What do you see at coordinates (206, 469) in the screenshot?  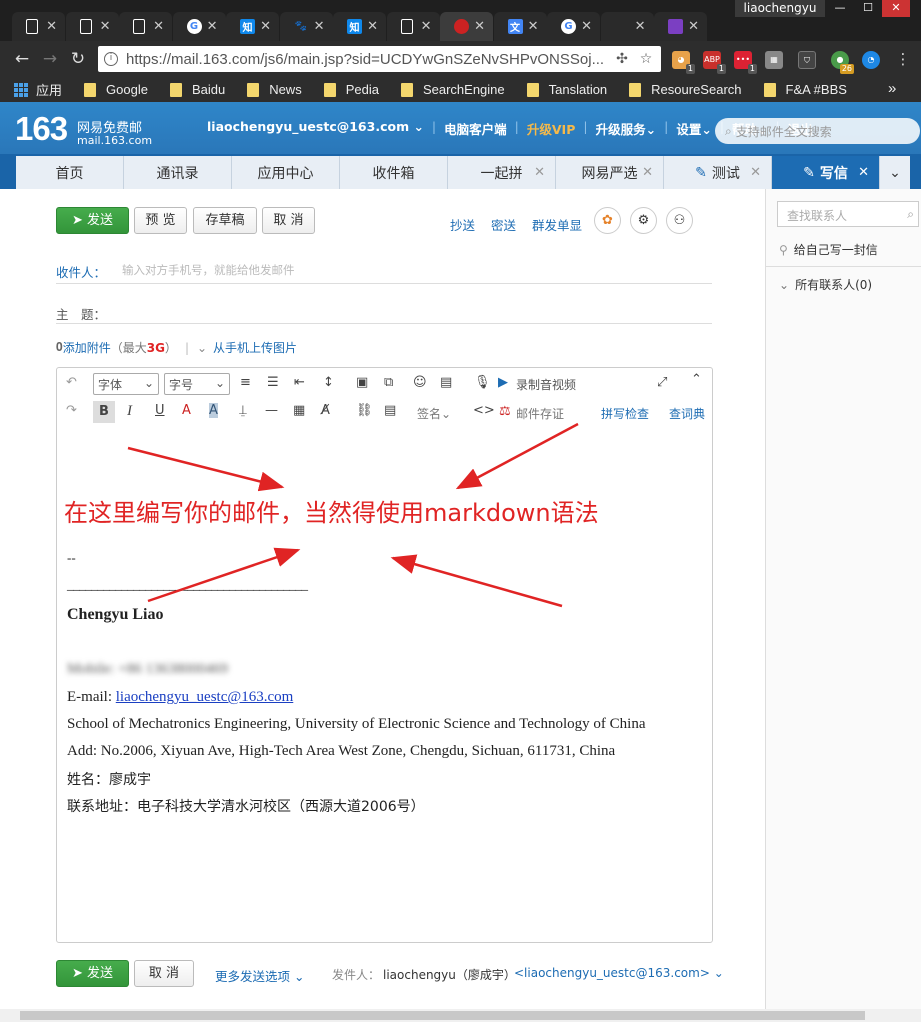 I see `arrow-top-left` at bounding box center [206, 469].